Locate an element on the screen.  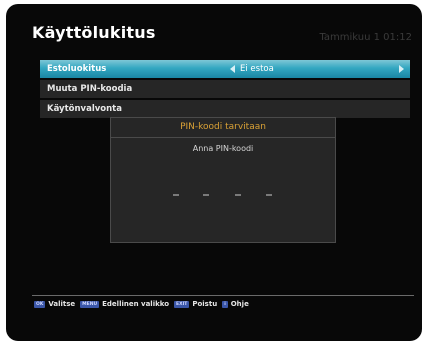
menu-item-value: Ei estoa is located at coordinates (257, 69).